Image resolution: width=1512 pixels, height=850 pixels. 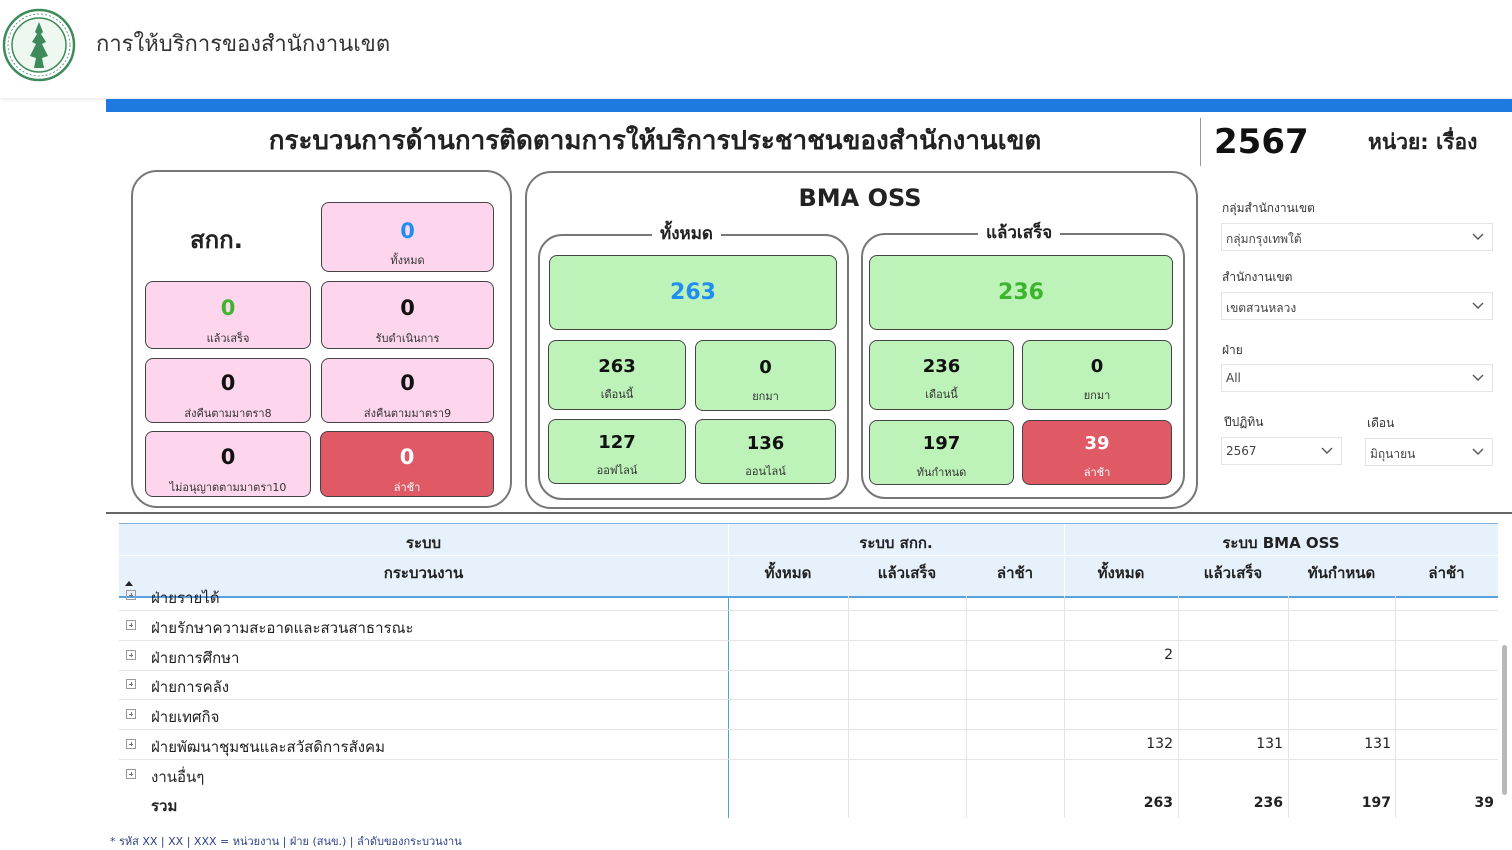 I want to click on process-name: ฝ่ายรักษาความสะอาดและสวนสาธารณะ, so click(x=282, y=628).